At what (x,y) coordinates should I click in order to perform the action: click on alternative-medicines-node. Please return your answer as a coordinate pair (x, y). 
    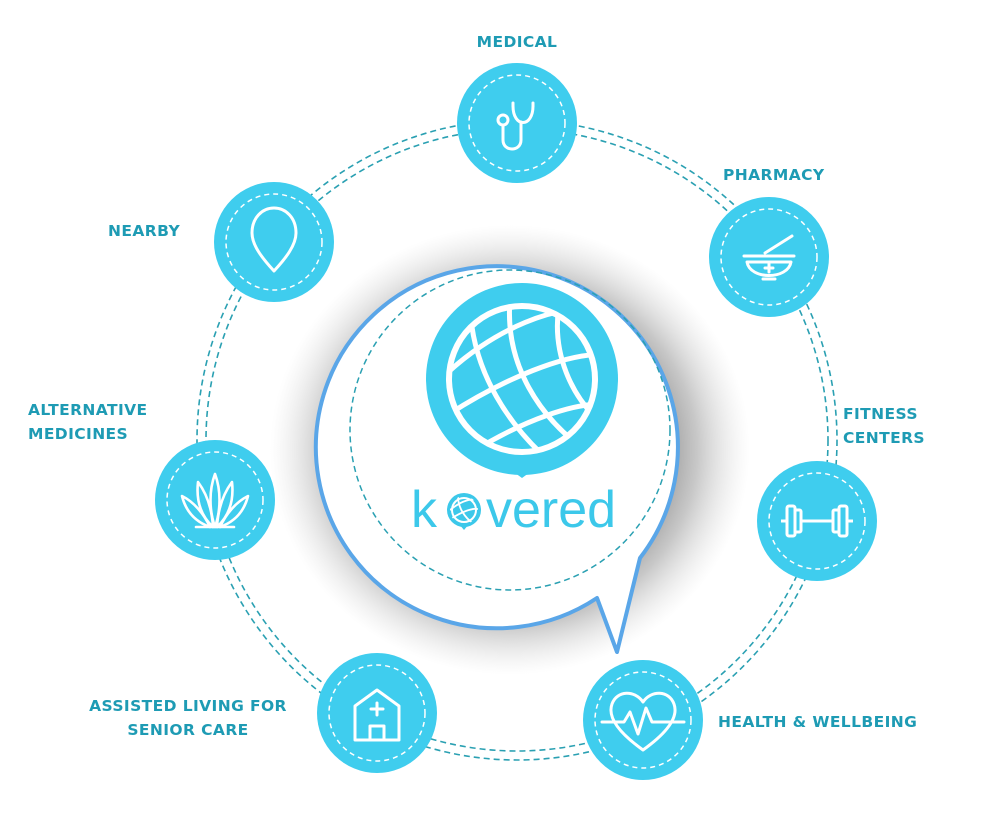
    Looking at the image, I should click on (215, 500).